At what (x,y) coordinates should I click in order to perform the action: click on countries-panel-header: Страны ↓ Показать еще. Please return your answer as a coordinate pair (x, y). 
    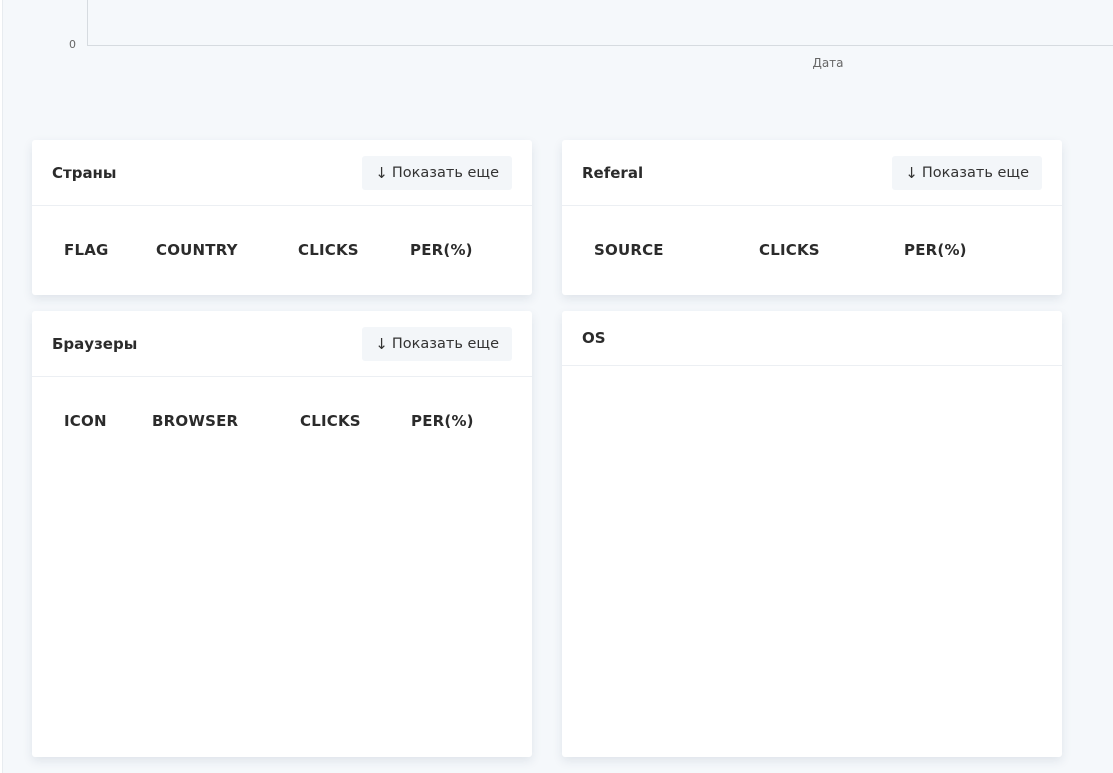
    Looking at the image, I should click on (282, 173).